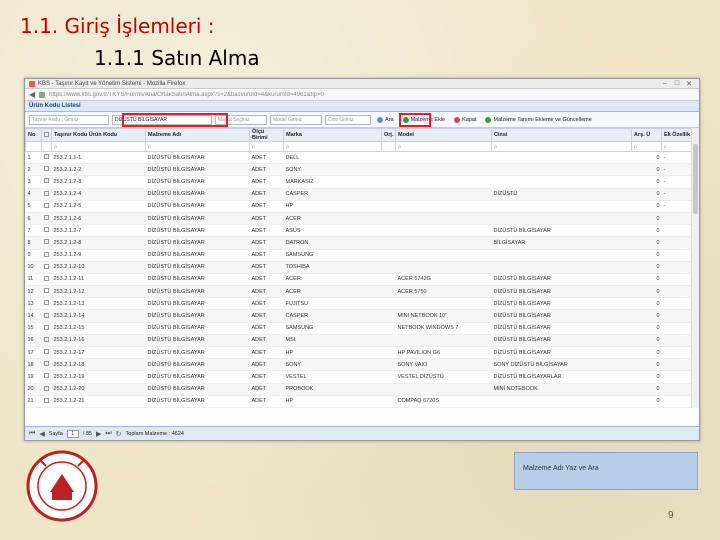 The width and height of the screenshot is (720, 540). I want to click on minimize-button: –, so click(665, 83).